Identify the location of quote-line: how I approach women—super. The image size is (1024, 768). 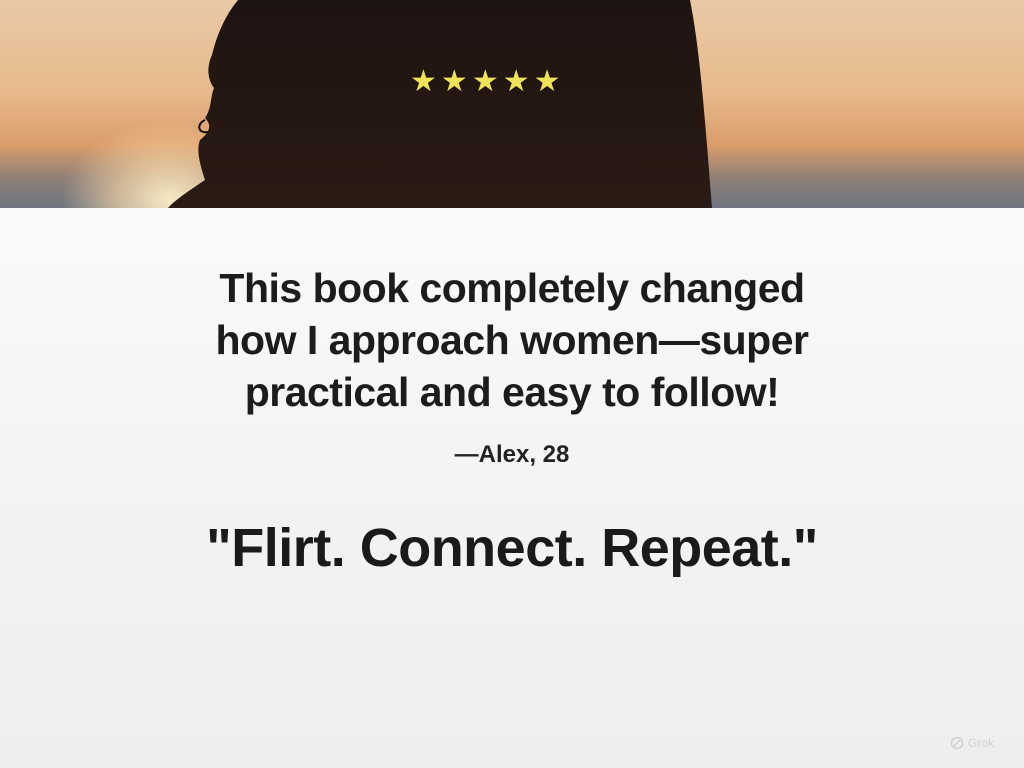
(512, 340).